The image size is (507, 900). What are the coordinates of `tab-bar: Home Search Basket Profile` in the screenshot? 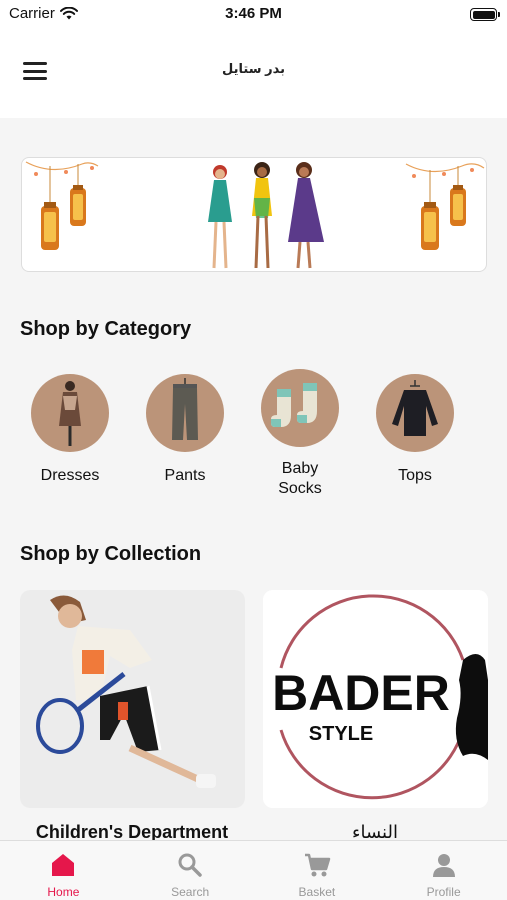 It's located at (253, 870).